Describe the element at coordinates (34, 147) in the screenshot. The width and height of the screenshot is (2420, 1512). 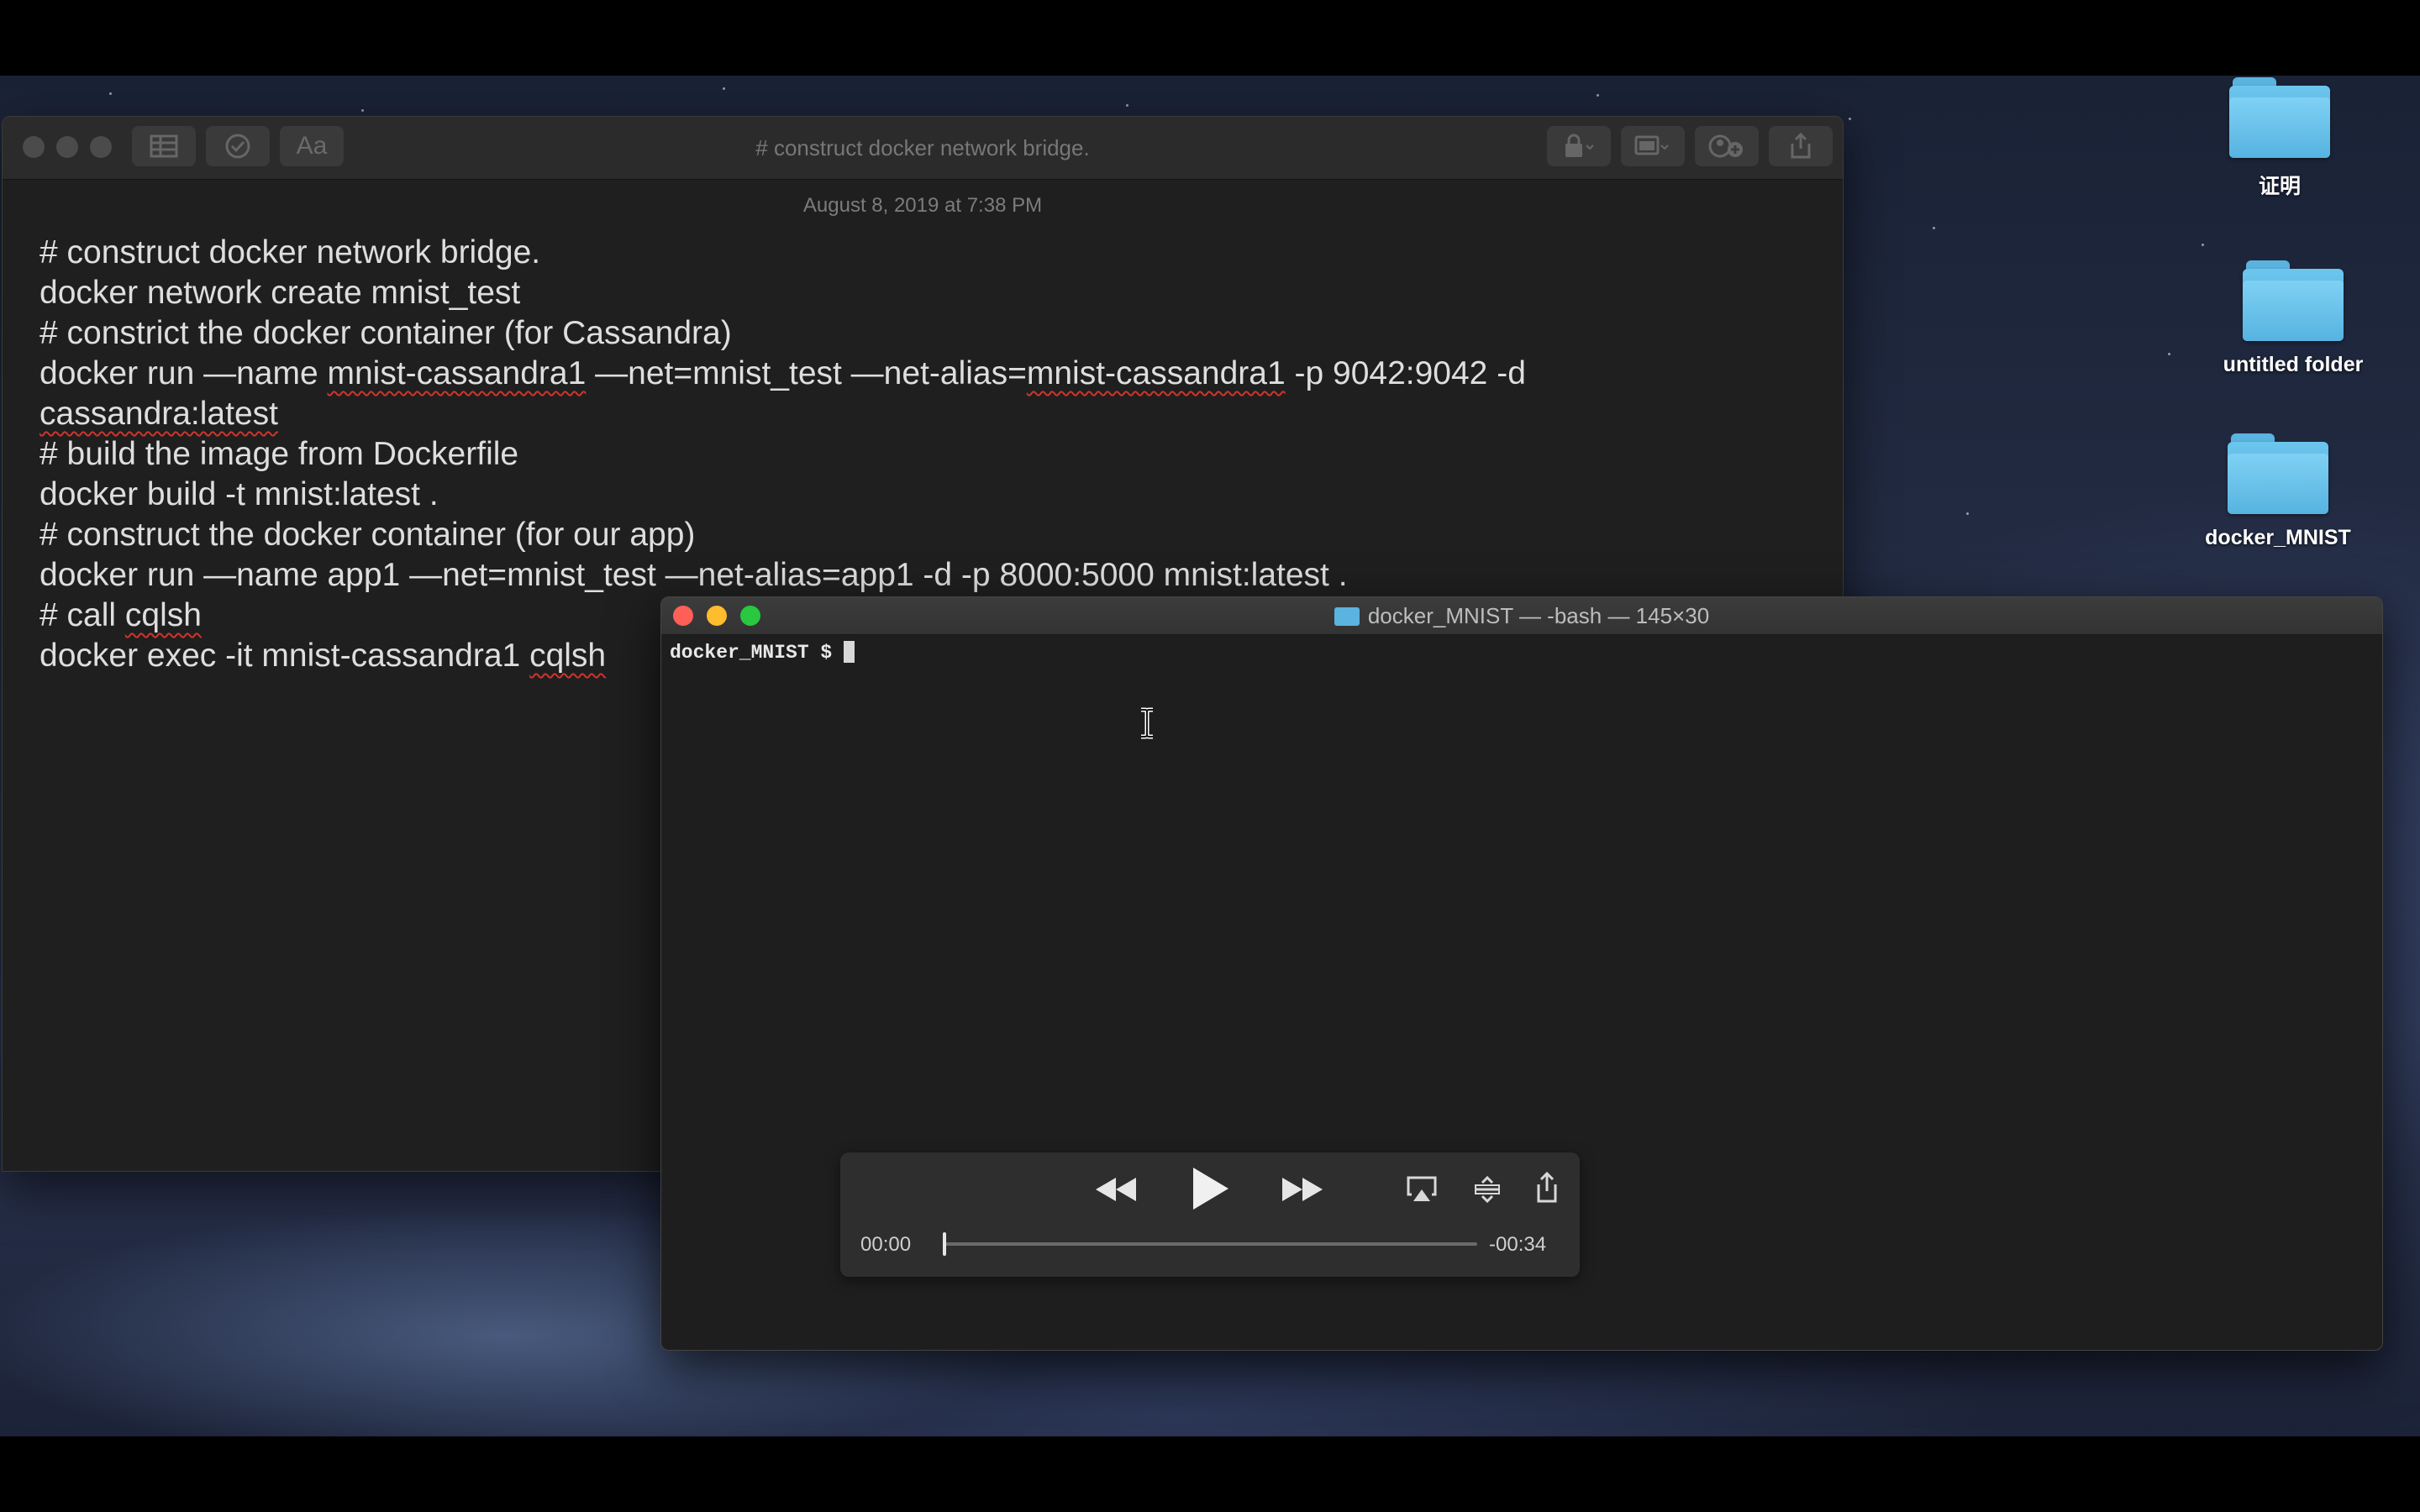
I see `close-button` at that location.